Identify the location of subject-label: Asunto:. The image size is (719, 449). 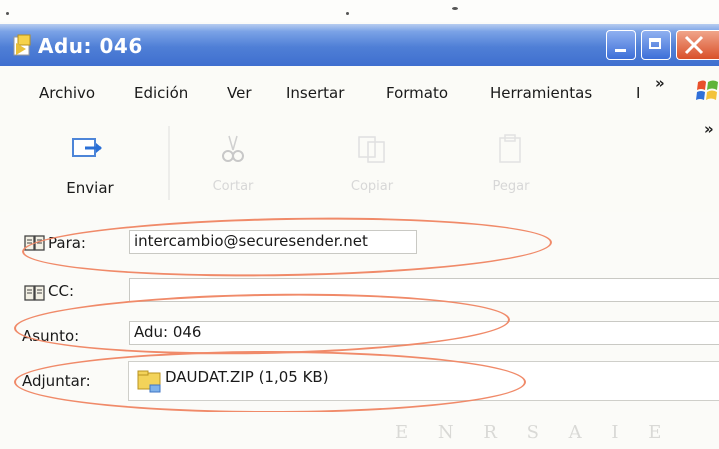
(51, 336).